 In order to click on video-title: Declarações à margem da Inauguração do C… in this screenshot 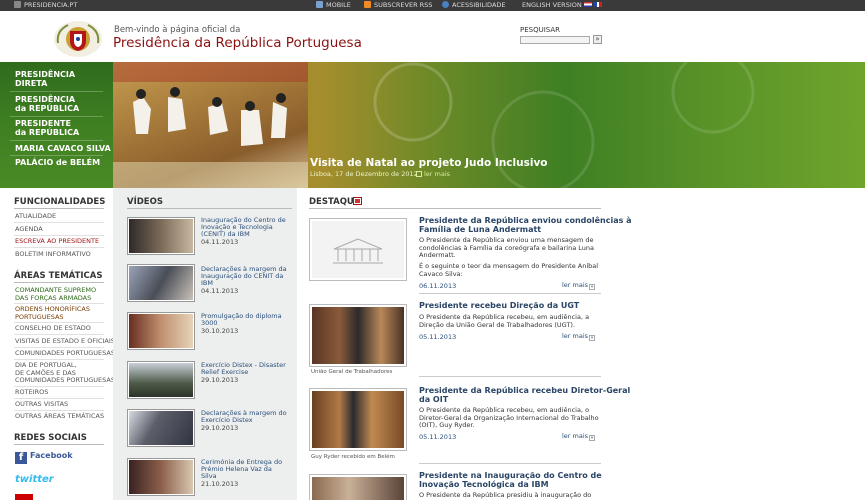, I will do `click(244, 276)`.